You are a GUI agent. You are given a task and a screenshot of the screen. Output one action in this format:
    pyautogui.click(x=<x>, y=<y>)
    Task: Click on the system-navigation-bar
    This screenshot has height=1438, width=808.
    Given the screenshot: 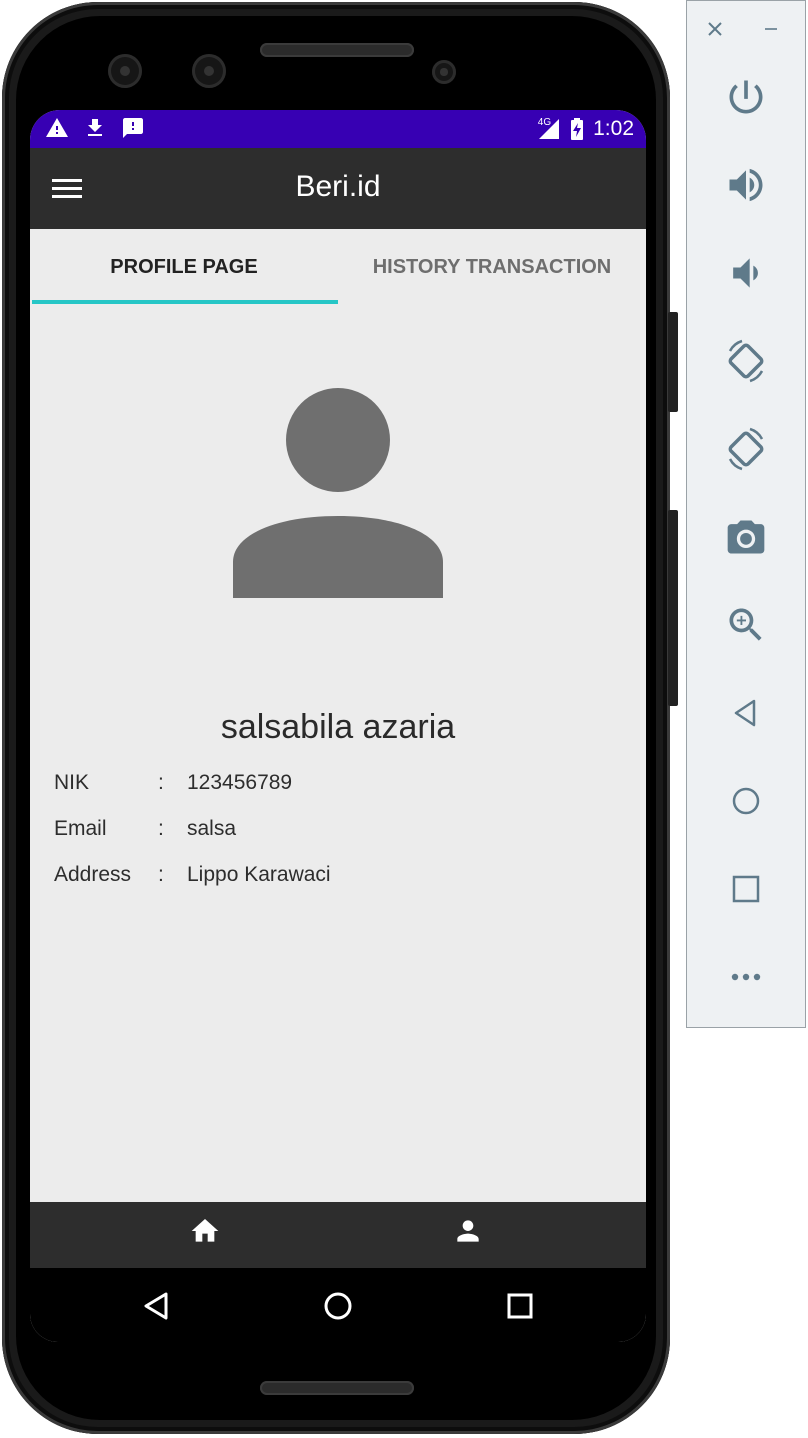 What is the action you would take?
    pyautogui.click(x=338, y=1305)
    